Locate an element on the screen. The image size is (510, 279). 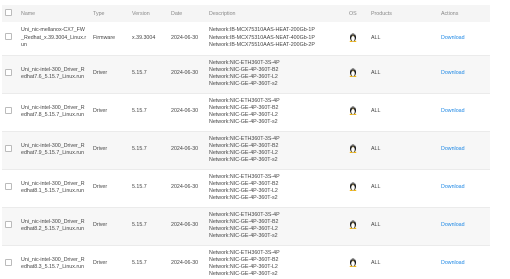
file-version: x.39.3004 is located at coordinates (144, 37).